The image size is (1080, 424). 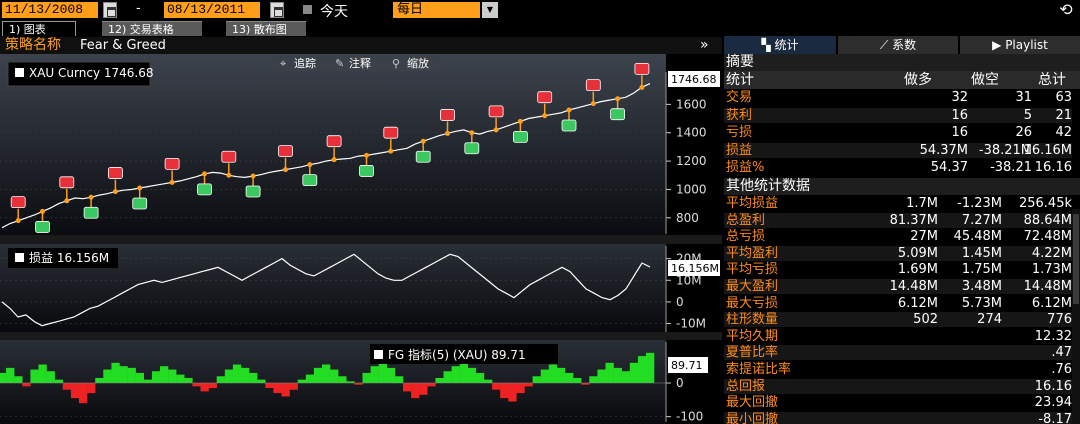 What do you see at coordinates (691, 161) in the screenshot?
I see `y-tick-label: 1200` at bounding box center [691, 161].